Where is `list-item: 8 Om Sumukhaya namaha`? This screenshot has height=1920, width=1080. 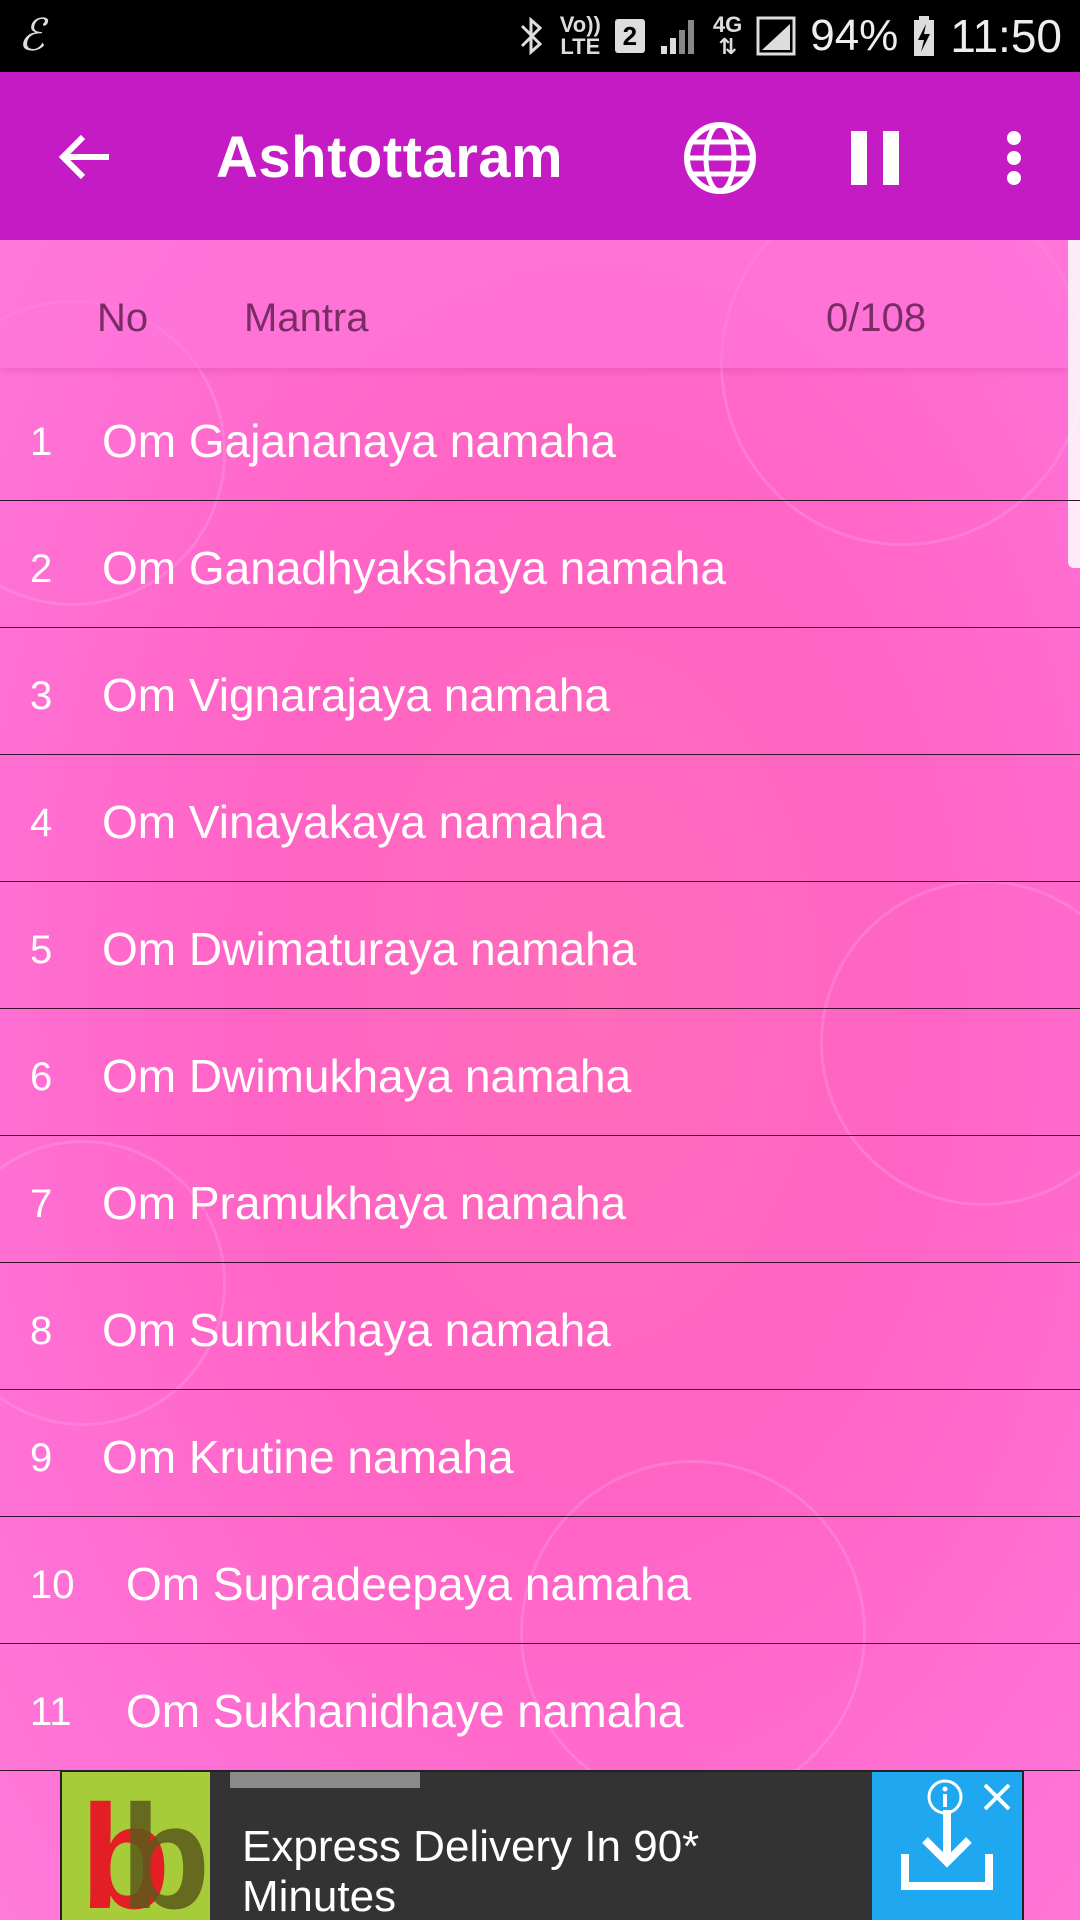 list-item: 8 Om Sumukhaya namaha is located at coordinates (540, 1326).